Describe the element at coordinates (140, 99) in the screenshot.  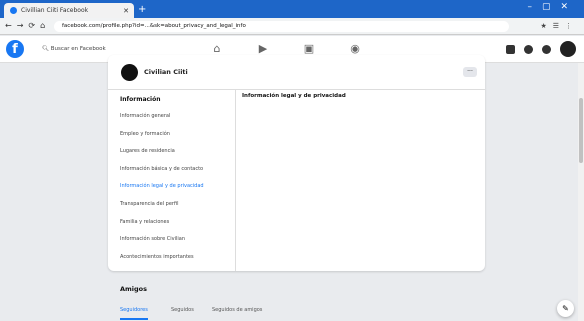
I see `sidebar-title: Información` at that location.